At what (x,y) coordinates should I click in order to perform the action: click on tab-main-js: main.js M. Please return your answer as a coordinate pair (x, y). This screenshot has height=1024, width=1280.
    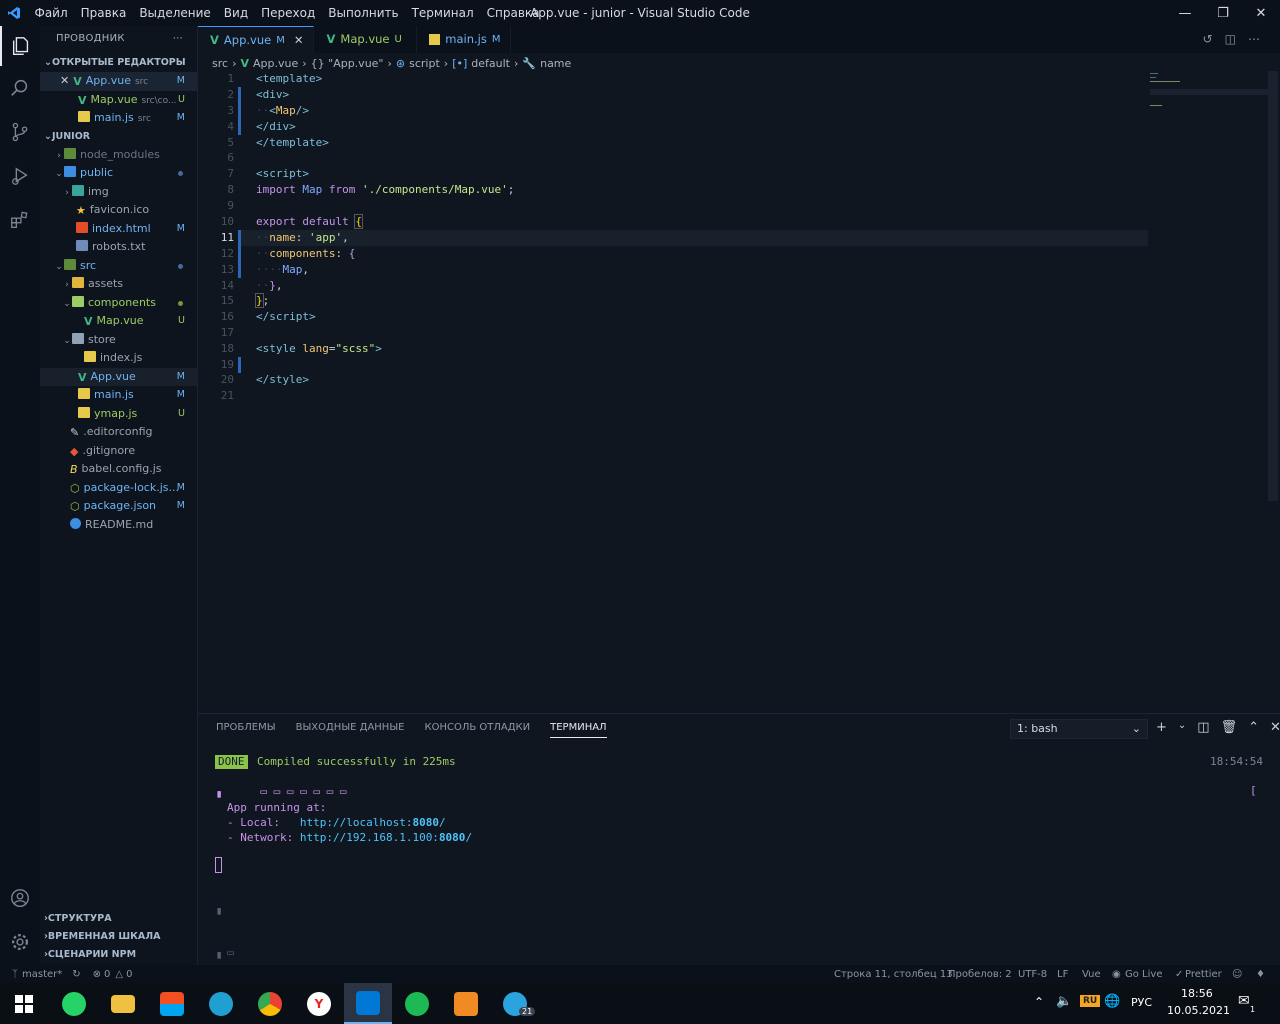
    Looking at the image, I should click on (464, 39).